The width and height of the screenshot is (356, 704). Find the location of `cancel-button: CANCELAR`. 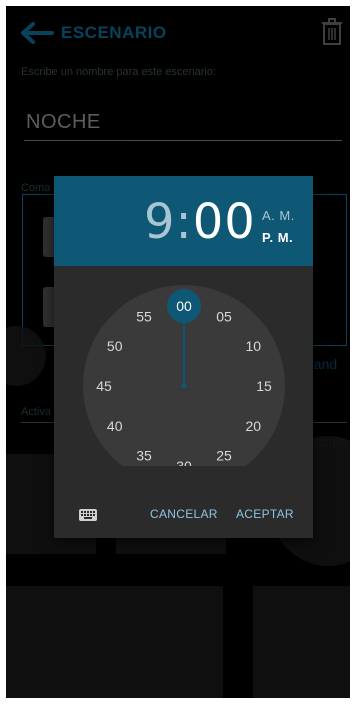

cancel-button: CANCELAR is located at coordinates (184, 514).